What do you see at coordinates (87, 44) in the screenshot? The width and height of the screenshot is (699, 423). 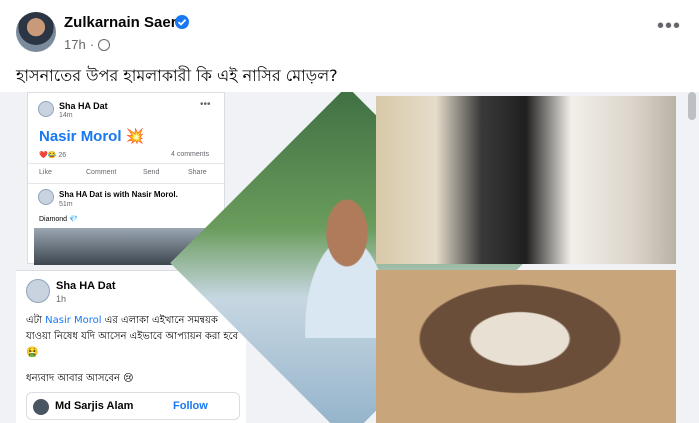 I see `post-meta: 17h ·` at bounding box center [87, 44].